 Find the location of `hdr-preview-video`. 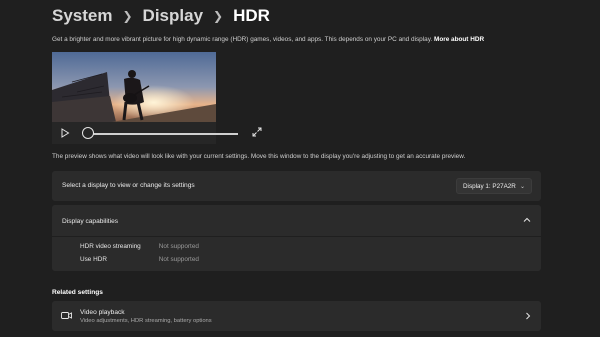

hdr-preview-video is located at coordinates (134, 87).